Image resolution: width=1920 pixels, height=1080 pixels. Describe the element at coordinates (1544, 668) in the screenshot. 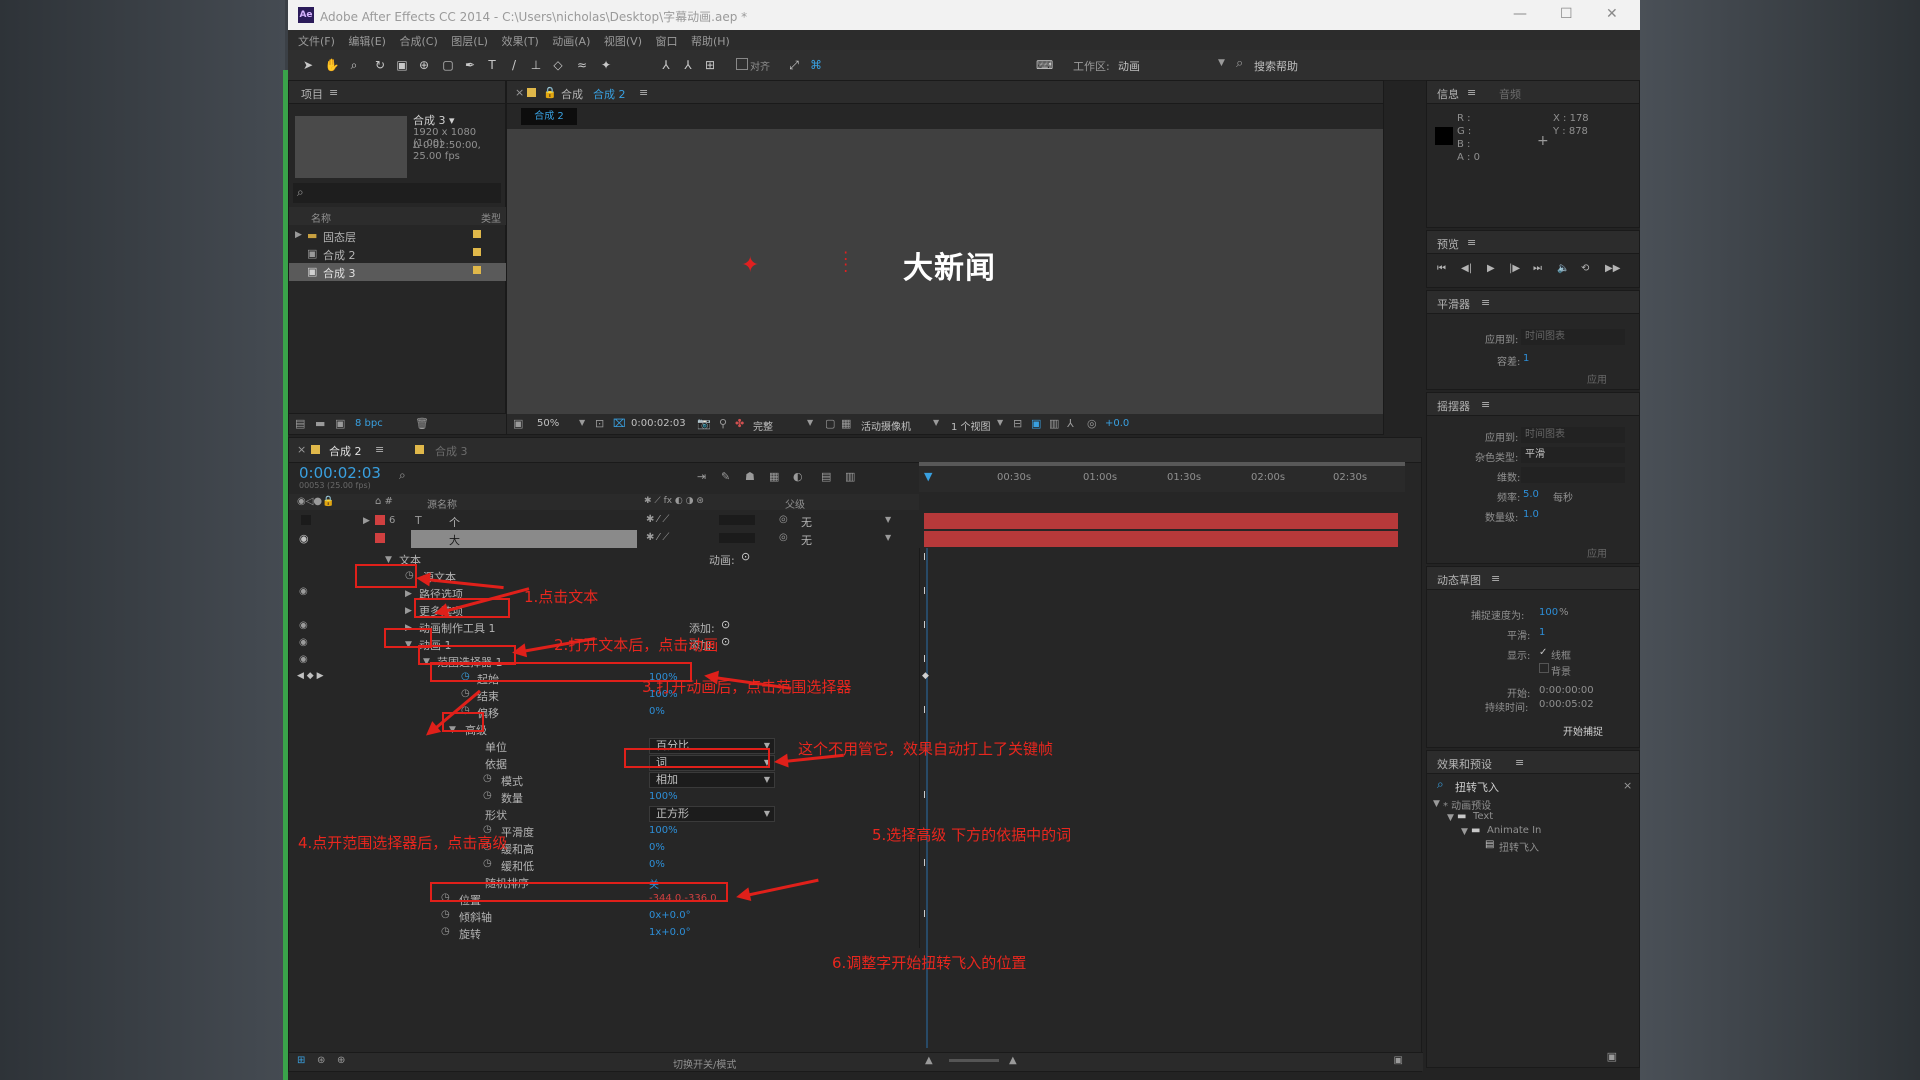

I see `background-checkbox` at that location.